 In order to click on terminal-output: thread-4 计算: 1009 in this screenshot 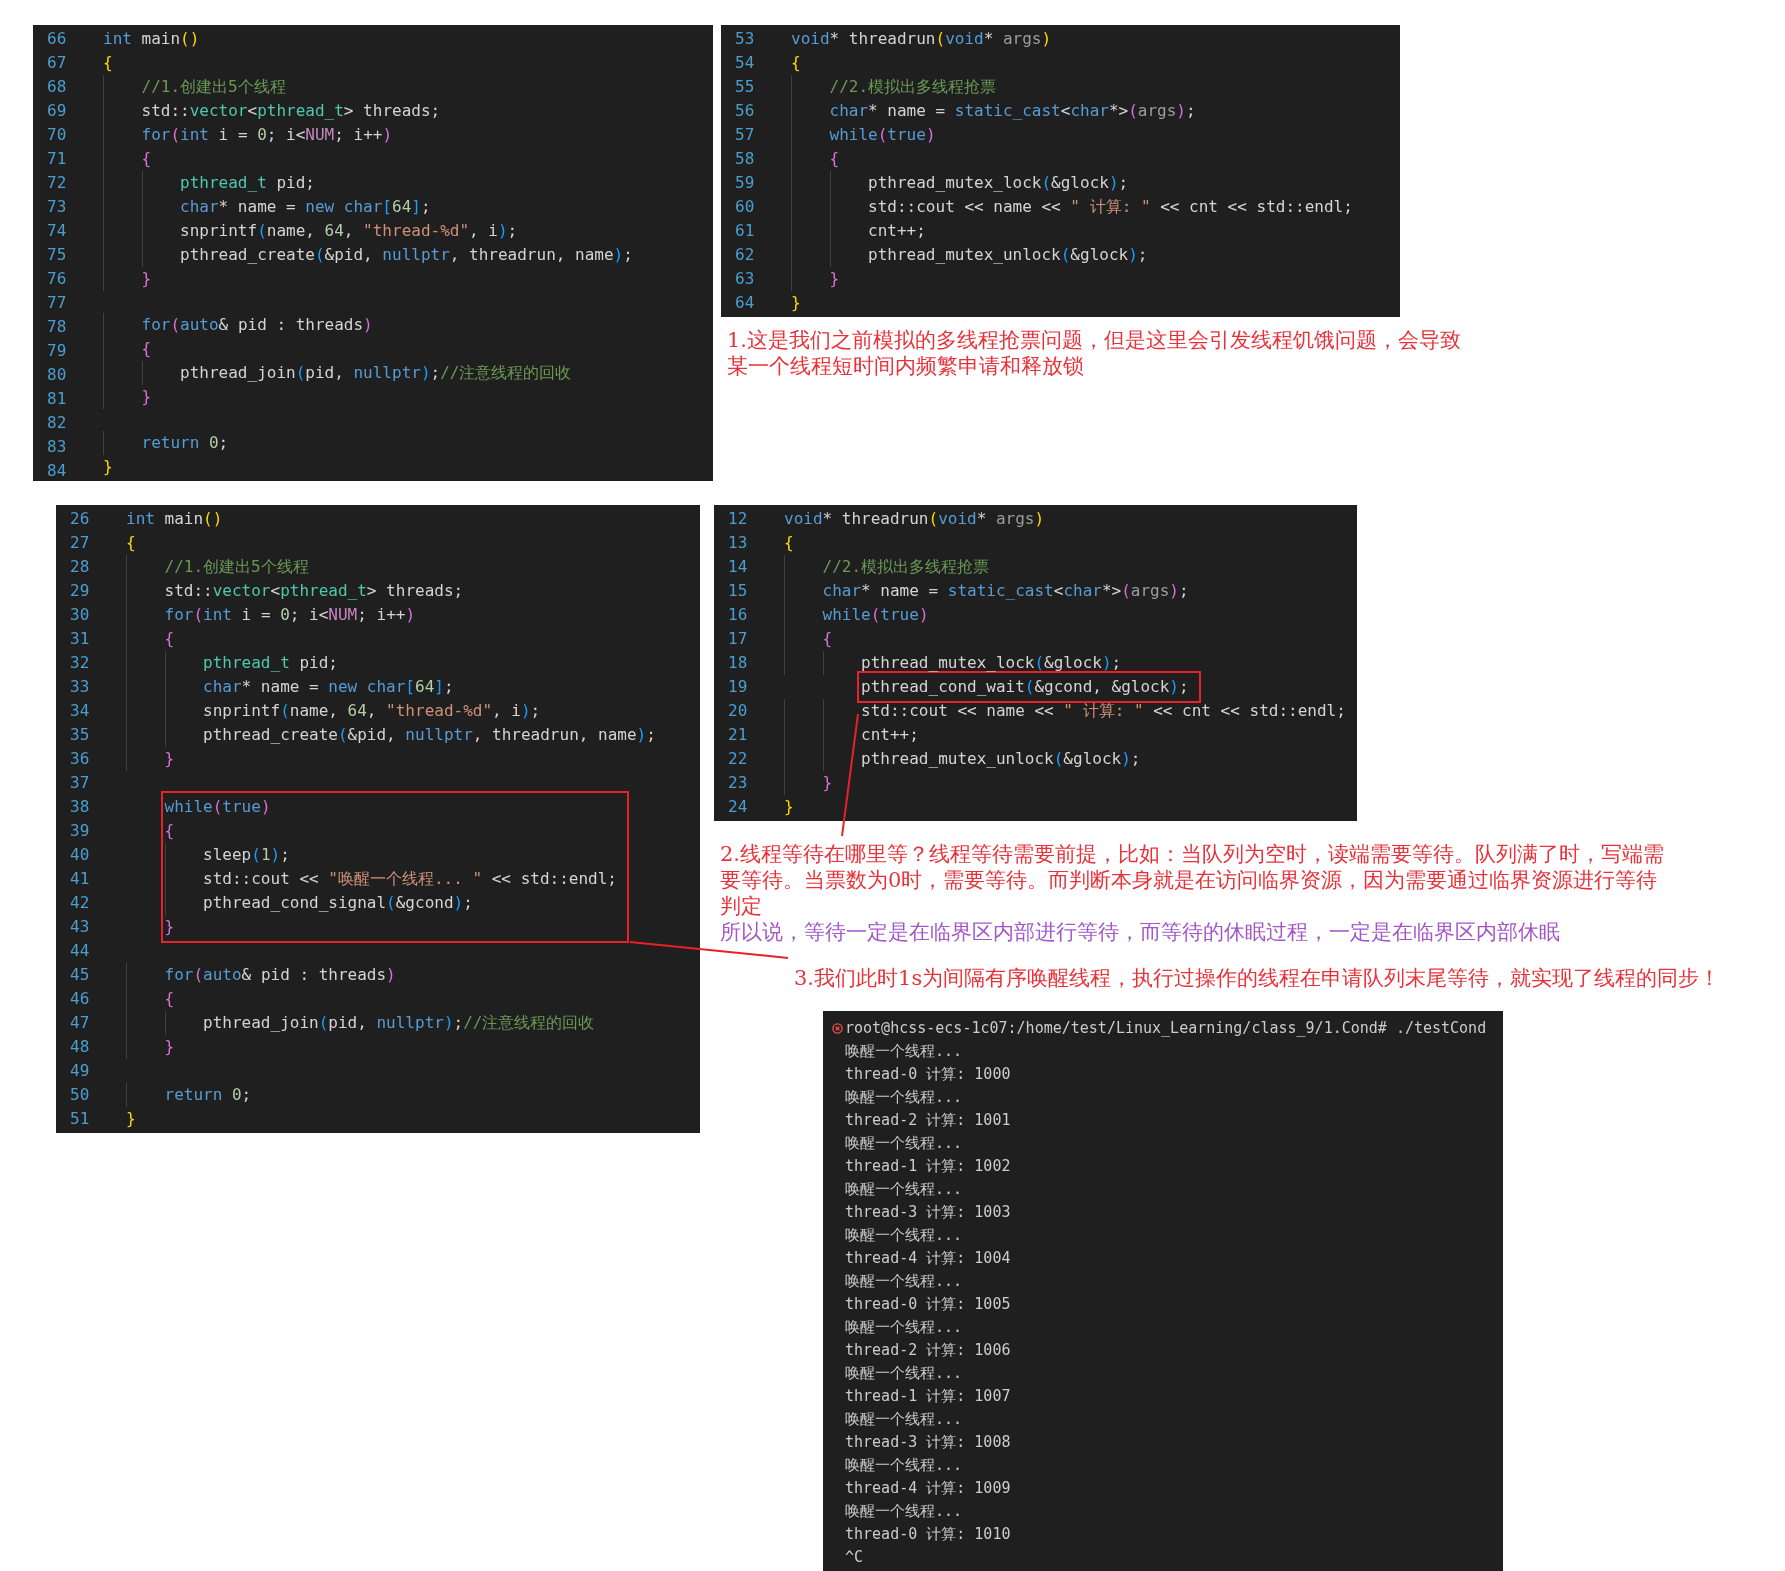, I will do `click(928, 1488)`.